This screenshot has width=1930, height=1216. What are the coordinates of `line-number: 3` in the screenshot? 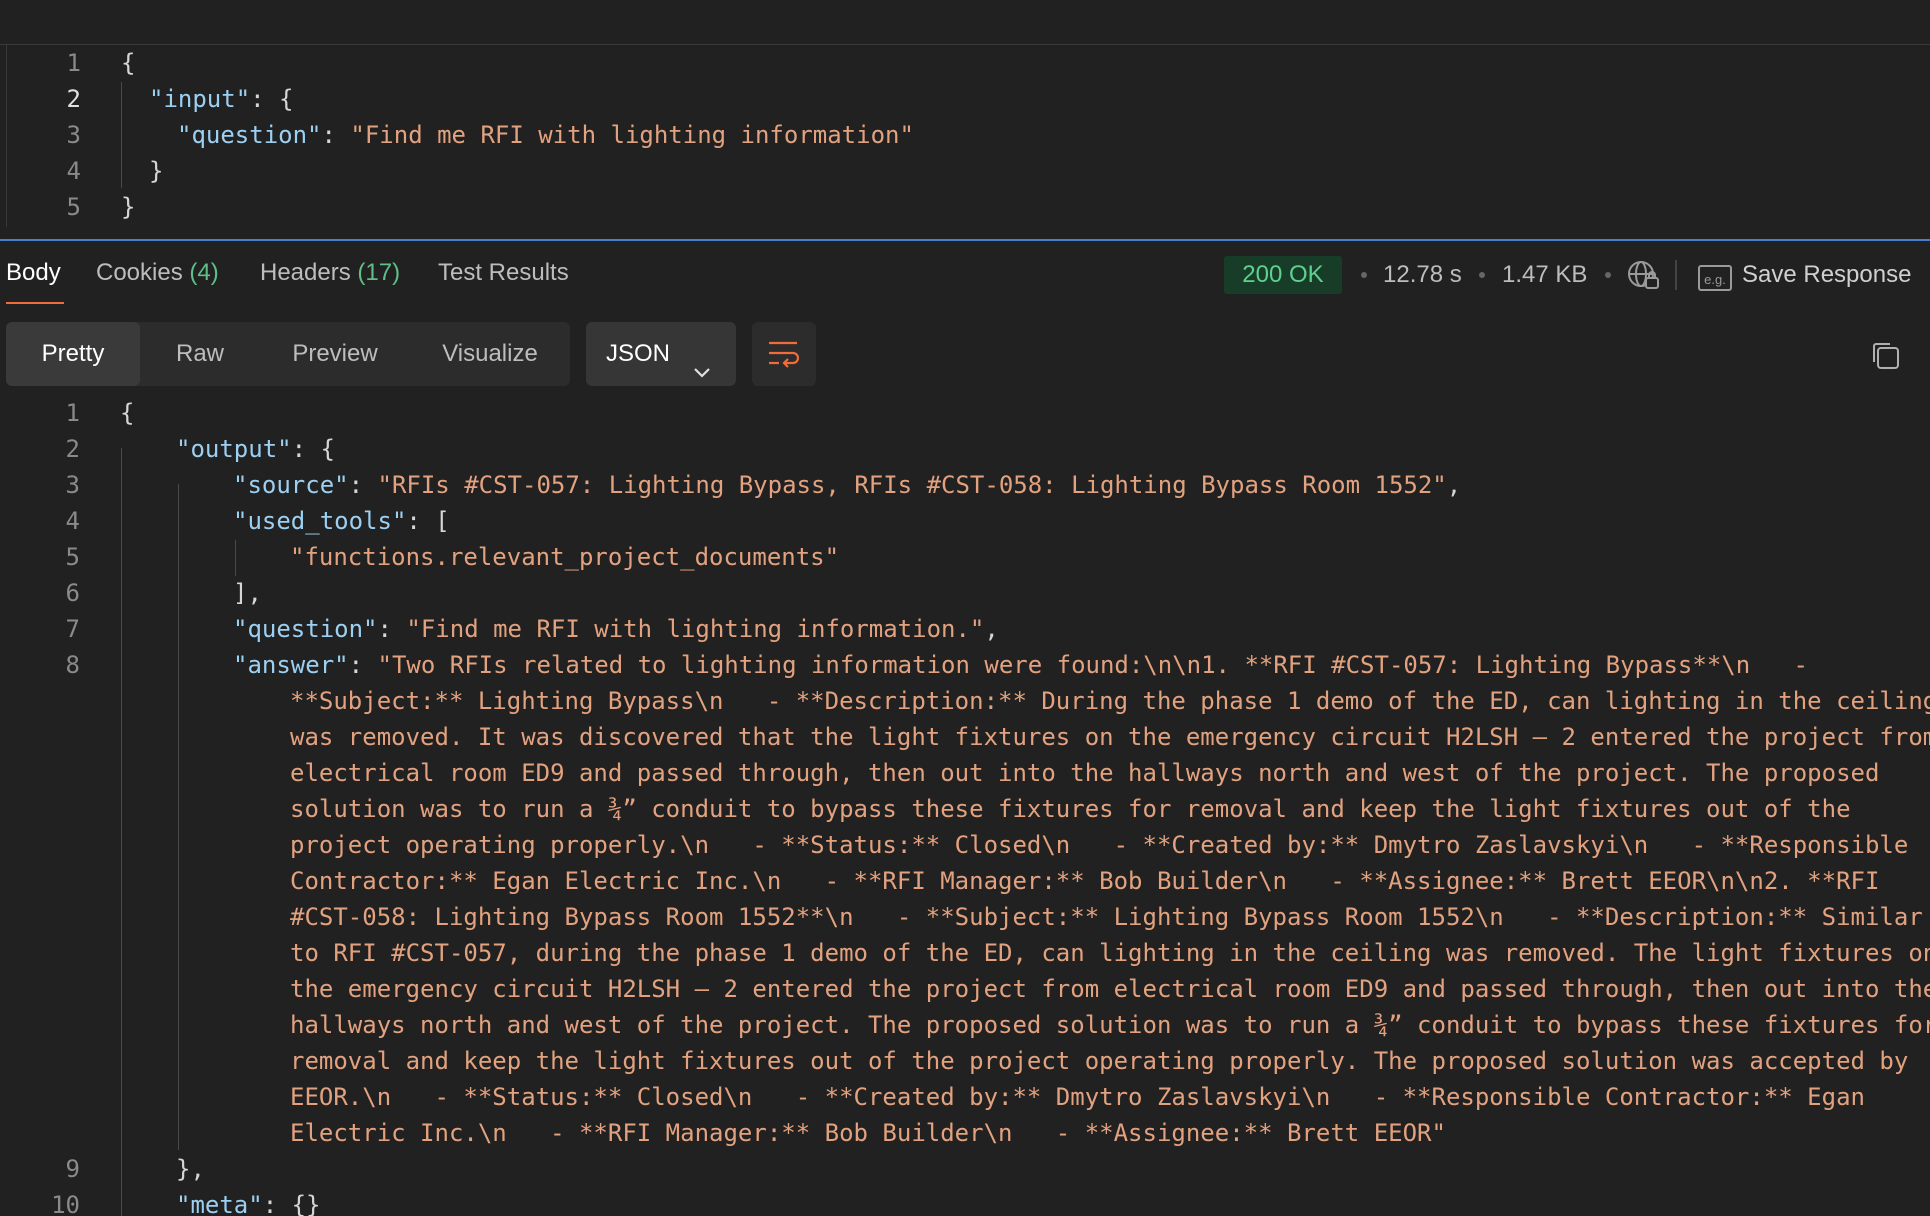 It's located at (73, 135).